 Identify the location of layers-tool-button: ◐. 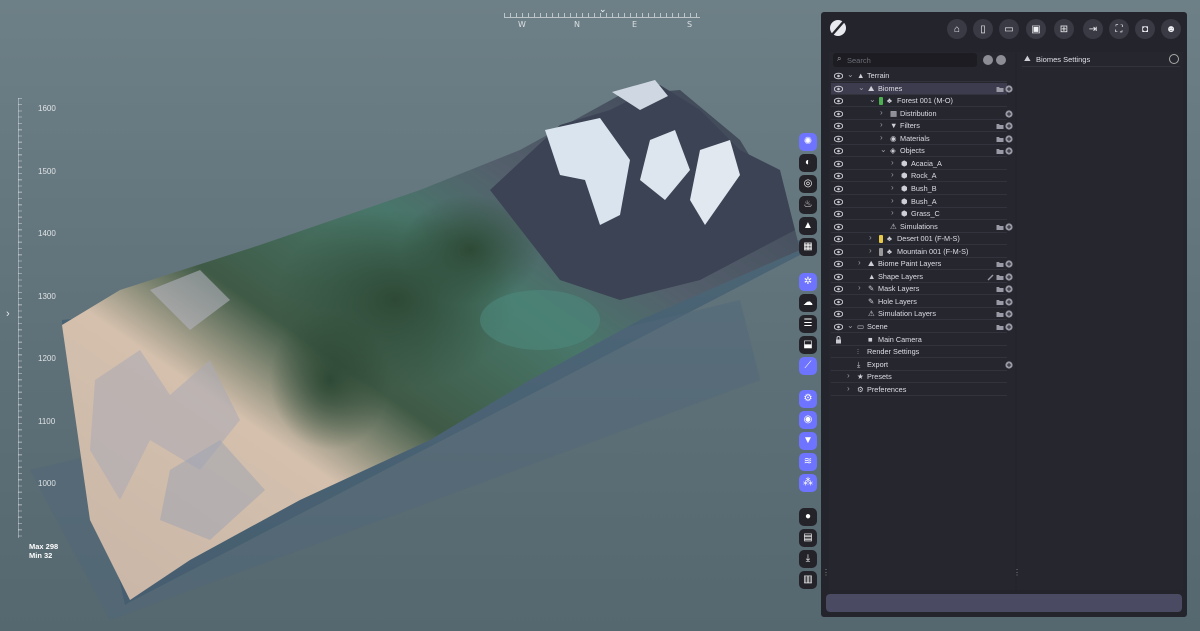
(808, 163).